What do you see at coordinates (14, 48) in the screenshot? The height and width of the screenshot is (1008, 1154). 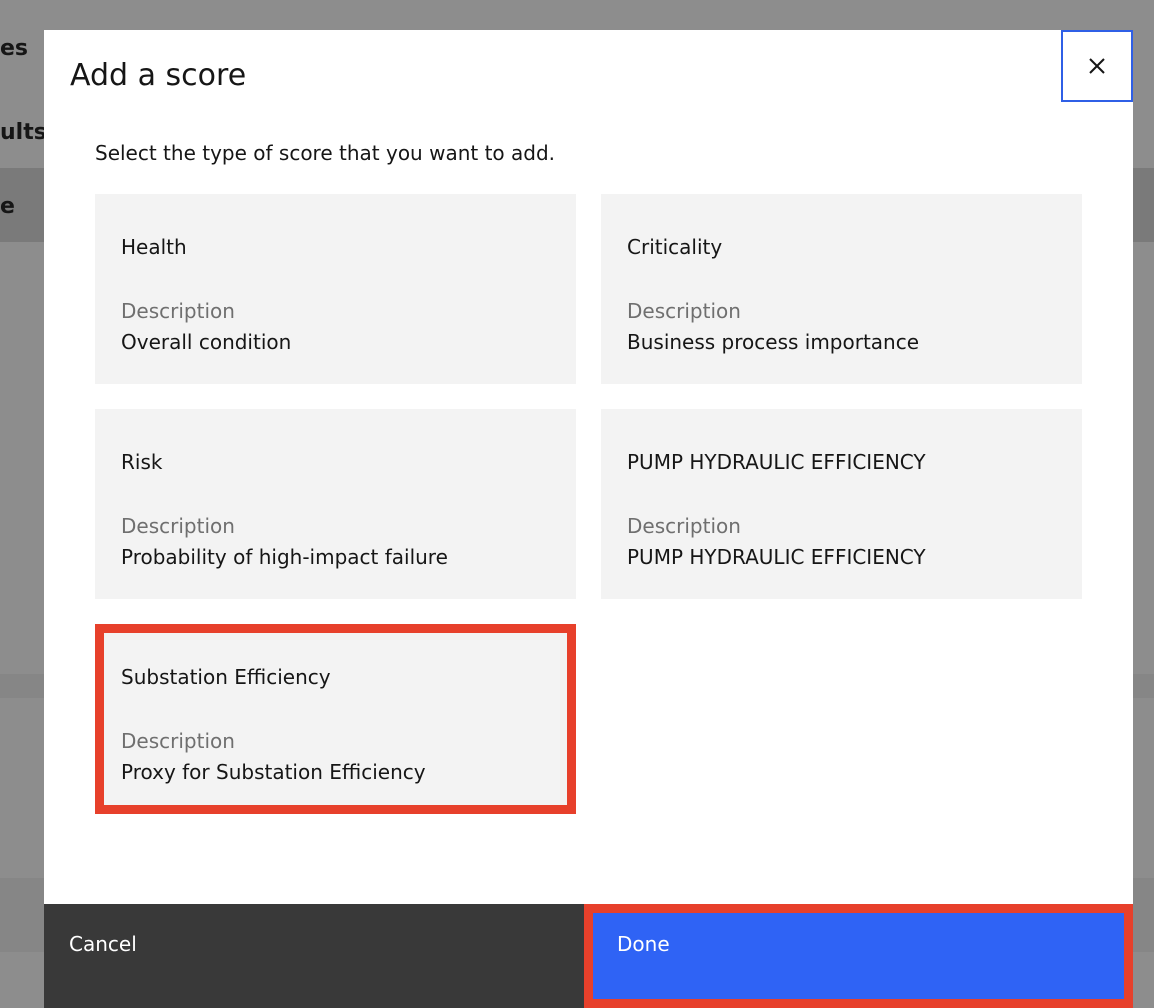 I see `background-text-fragment: es` at bounding box center [14, 48].